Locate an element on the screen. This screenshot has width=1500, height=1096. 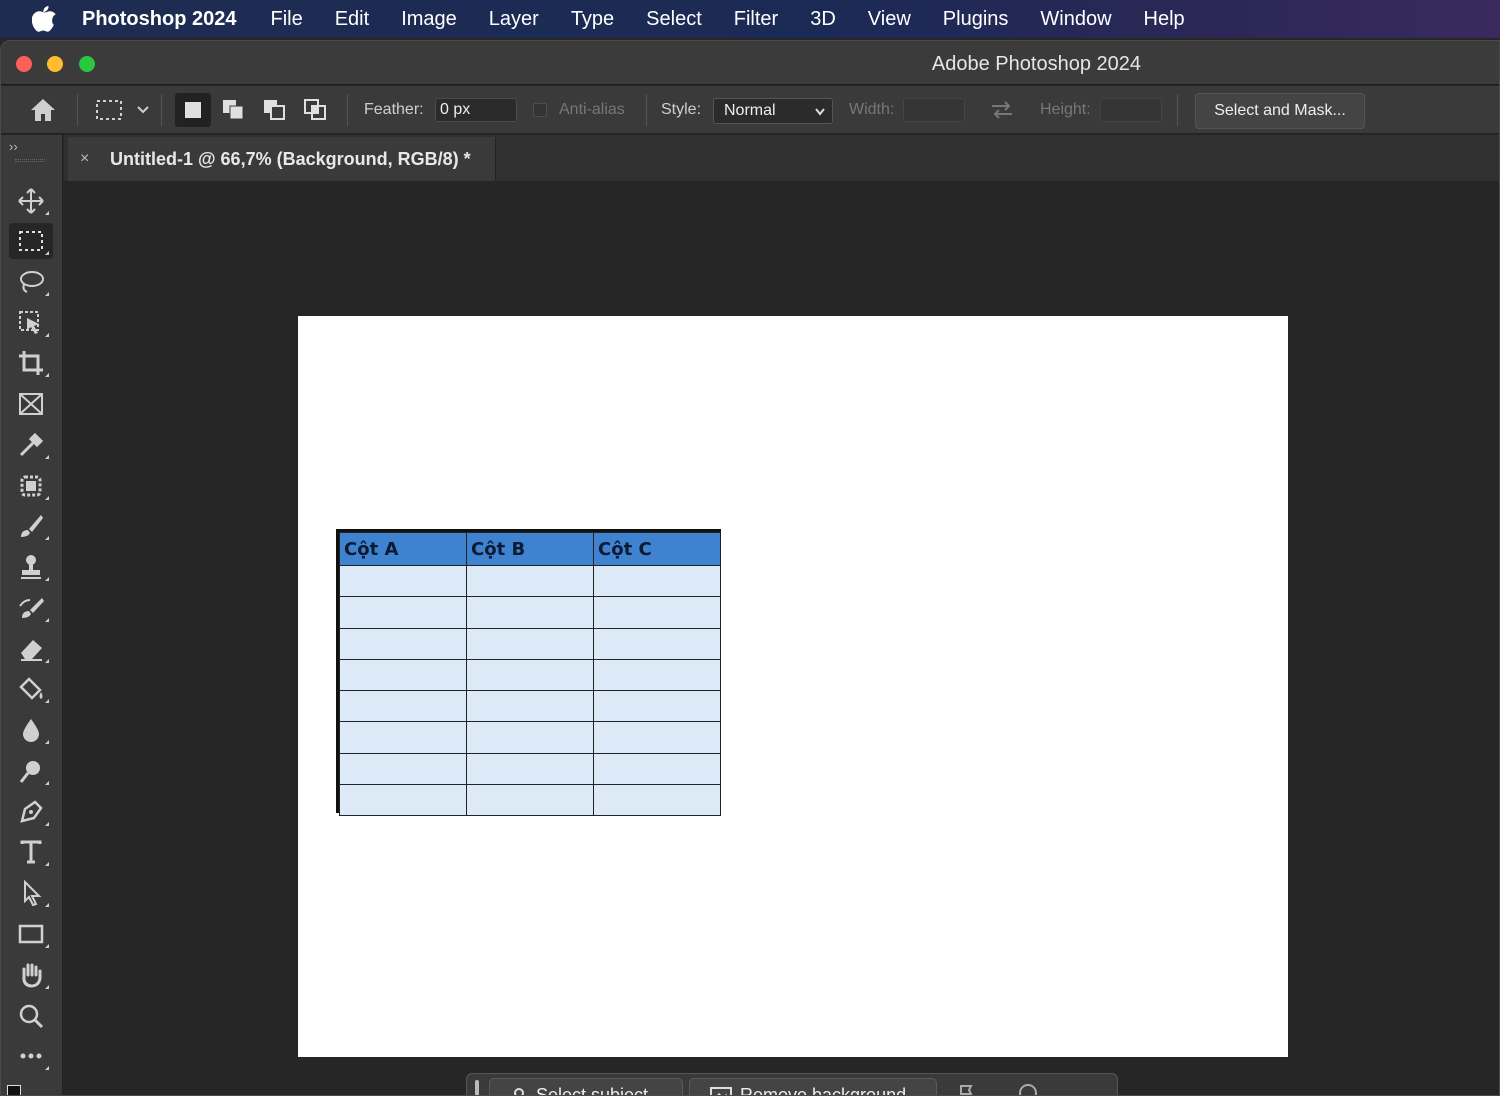
brush-tool is located at coordinates (31, 526).